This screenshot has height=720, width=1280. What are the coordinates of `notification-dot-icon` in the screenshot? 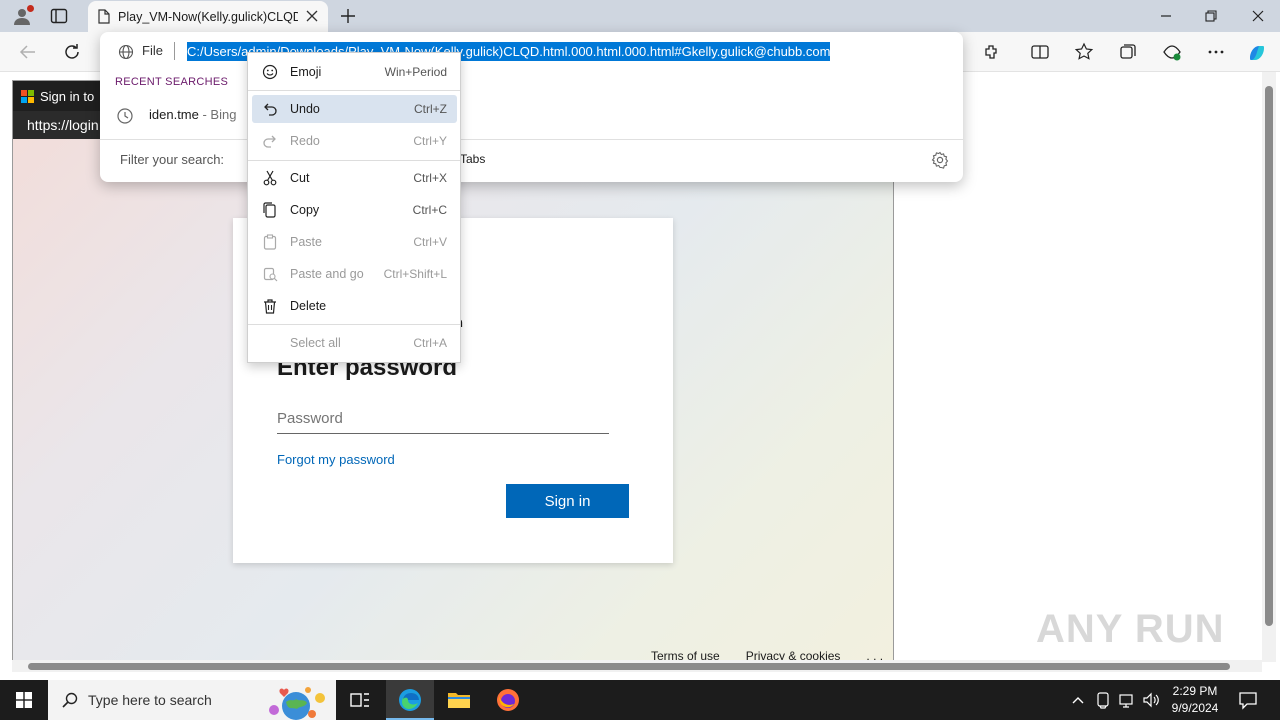 It's located at (30, 8).